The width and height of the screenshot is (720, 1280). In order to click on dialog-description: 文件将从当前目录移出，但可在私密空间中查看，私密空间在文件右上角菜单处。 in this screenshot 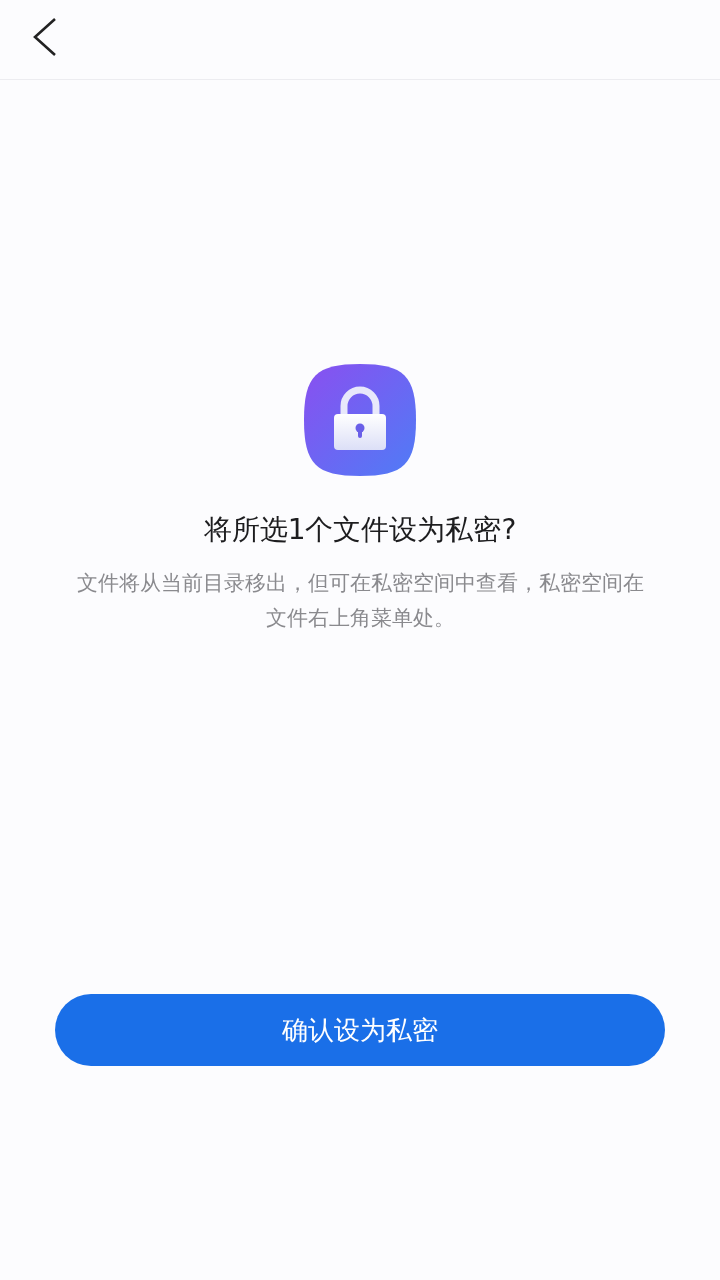, I will do `click(360, 601)`.